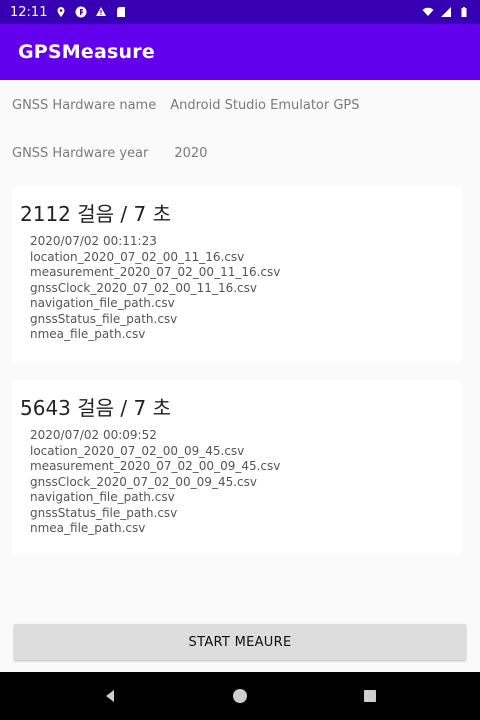 The width and height of the screenshot is (480, 720). What do you see at coordinates (137, 450) in the screenshot?
I see `record-location-file: location_2020_07_02_00_09_45.csv` at bounding box center [137, 450].